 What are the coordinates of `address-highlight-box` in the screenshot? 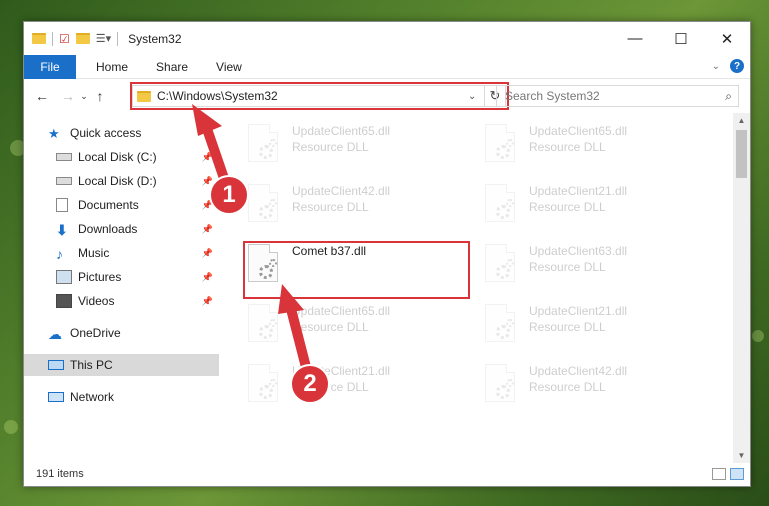 It's located at (319, 96).